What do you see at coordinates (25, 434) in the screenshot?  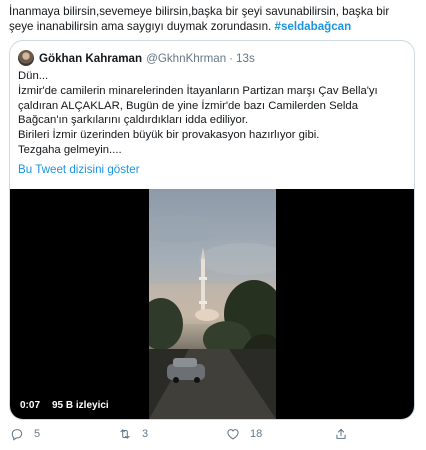 I see `reply-button: 5` at bounding box center [25, 434].